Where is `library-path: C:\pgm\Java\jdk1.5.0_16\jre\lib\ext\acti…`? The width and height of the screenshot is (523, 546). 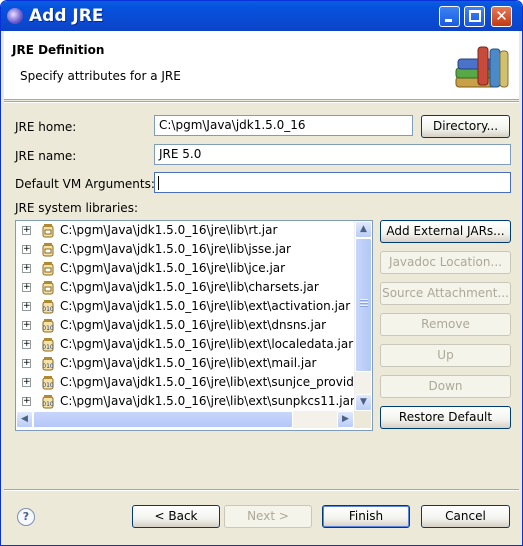
library-path: C:\pgm\Java\jdk1.5.0_16\jre\lib\ext\acti… is located at coordinates (205, 306).